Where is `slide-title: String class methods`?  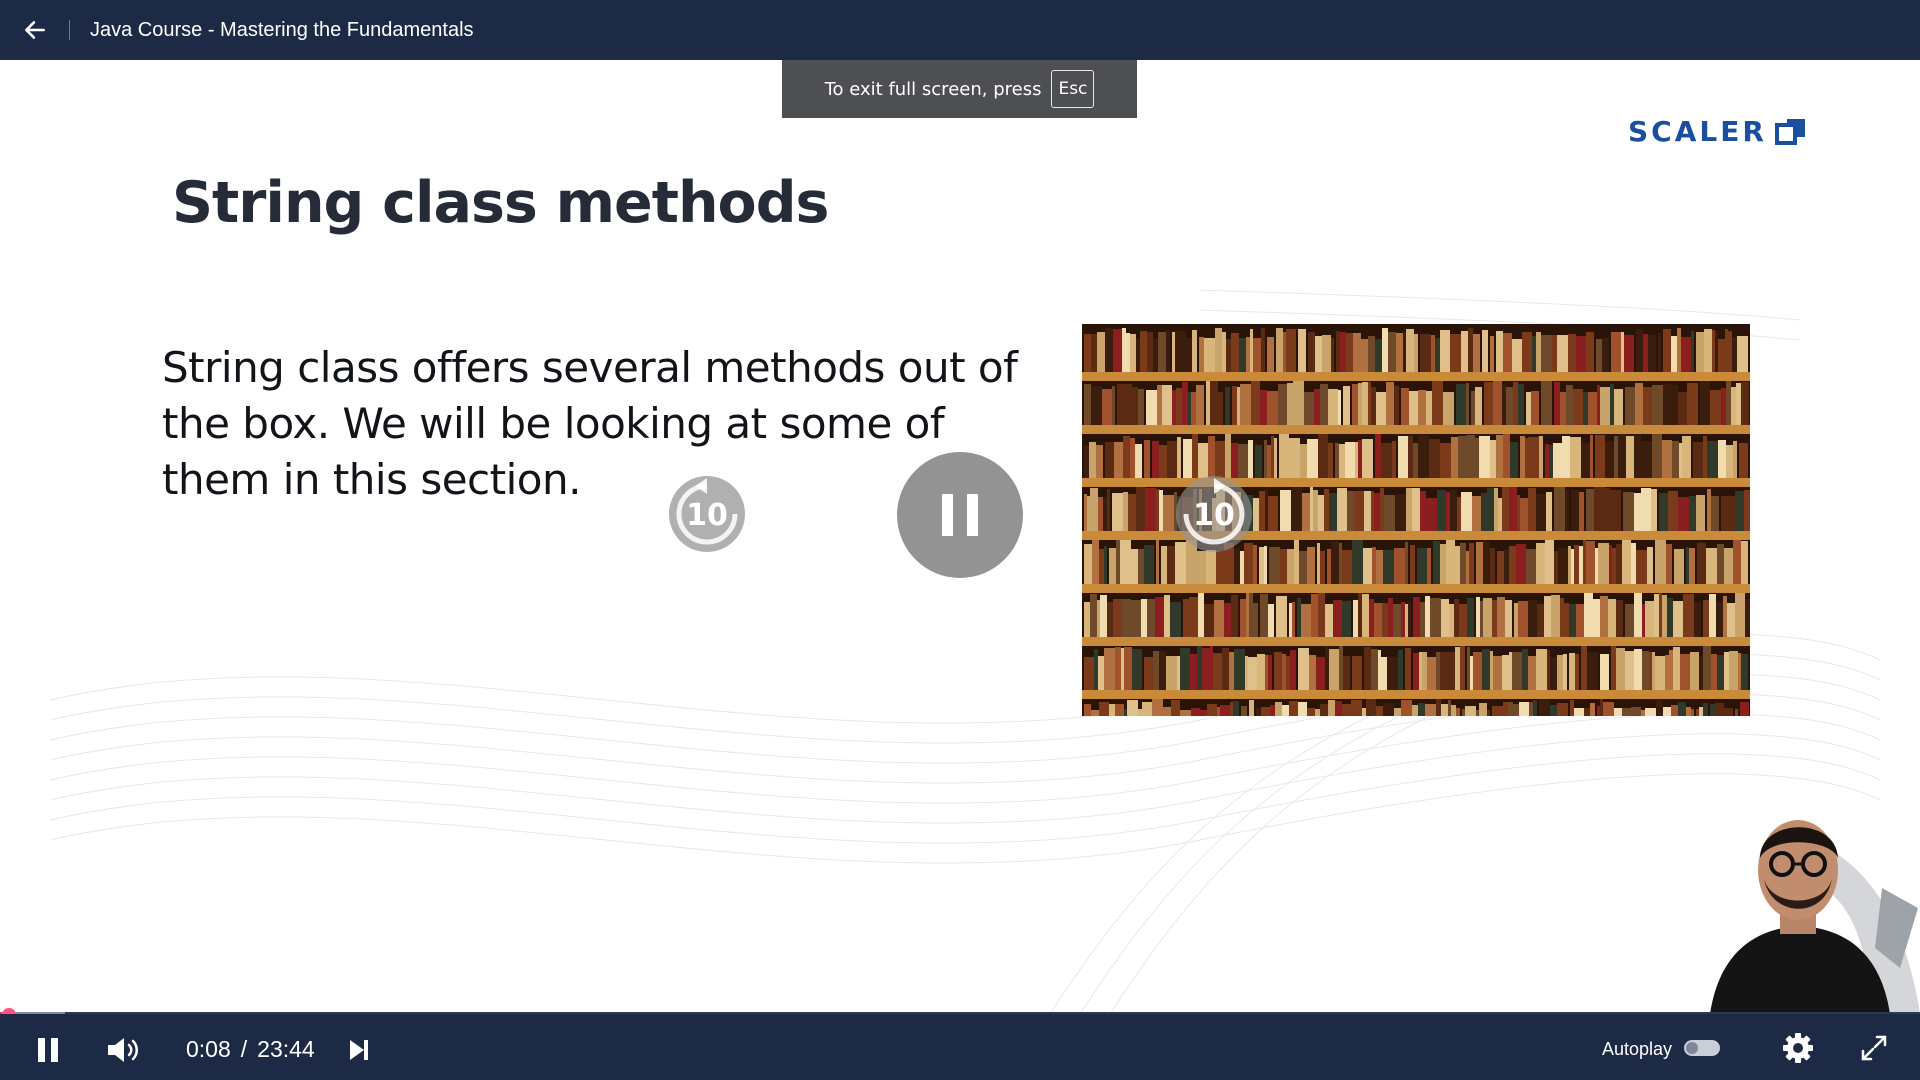 slide-title: String class methods is located at coordinates (500, 203).